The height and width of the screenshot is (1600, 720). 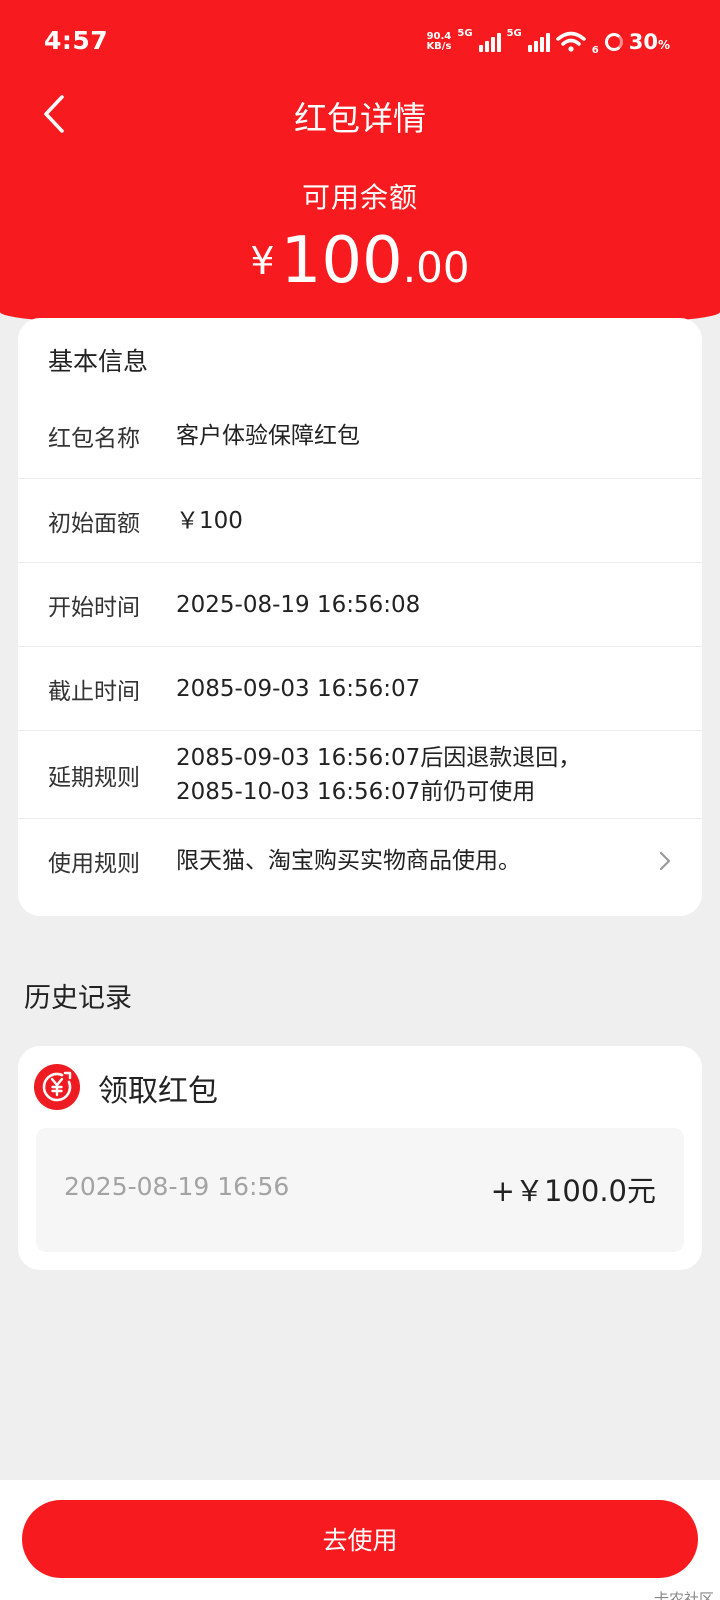 I want to click on balance-decimal: .00, so click(x=436, y=267).